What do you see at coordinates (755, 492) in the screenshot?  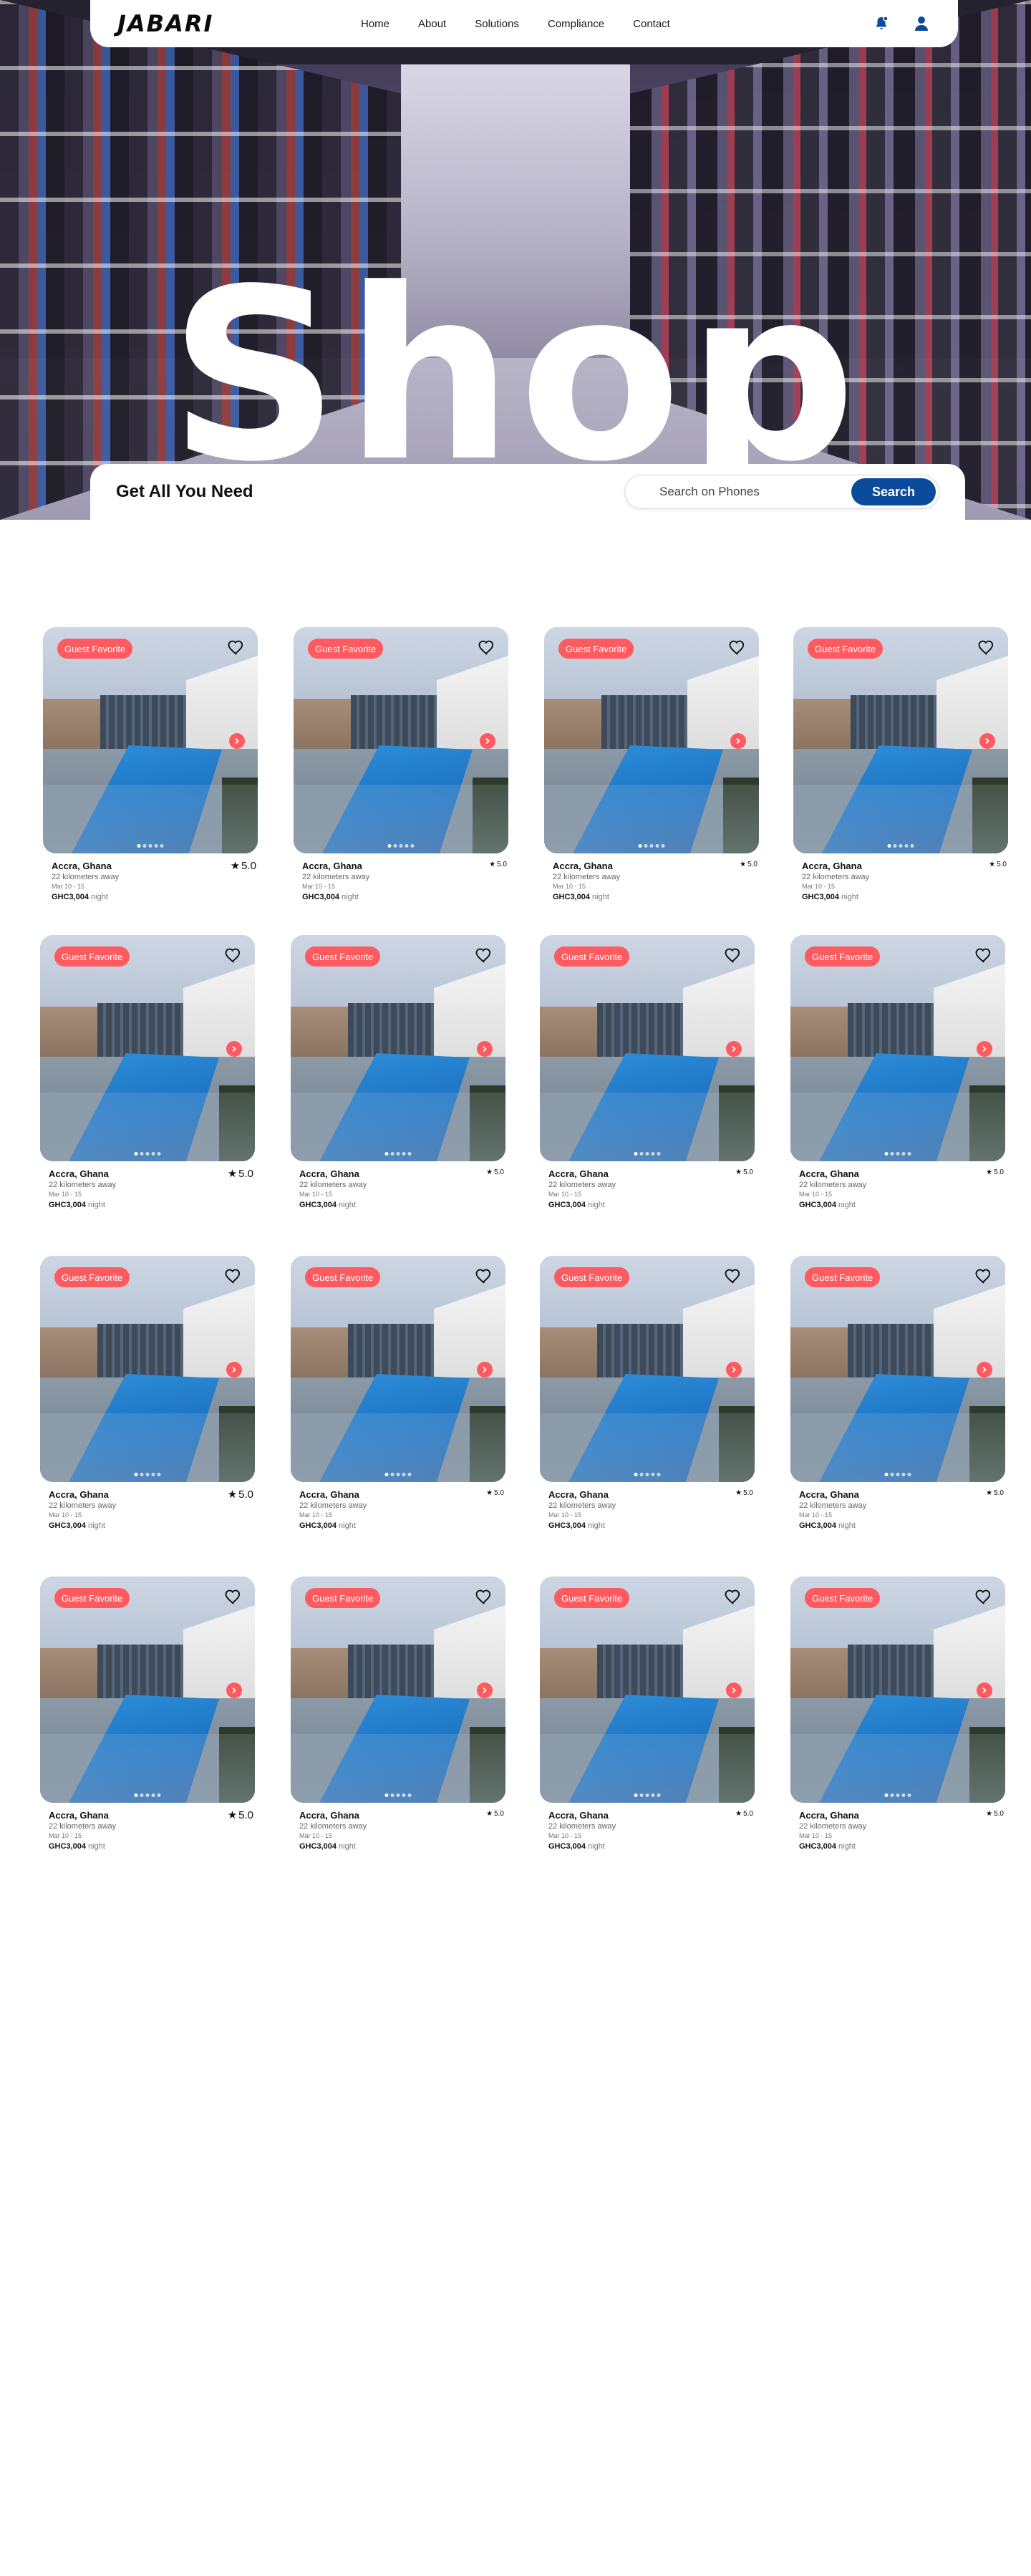 I see `search-input` at bounding box center [755, 492].